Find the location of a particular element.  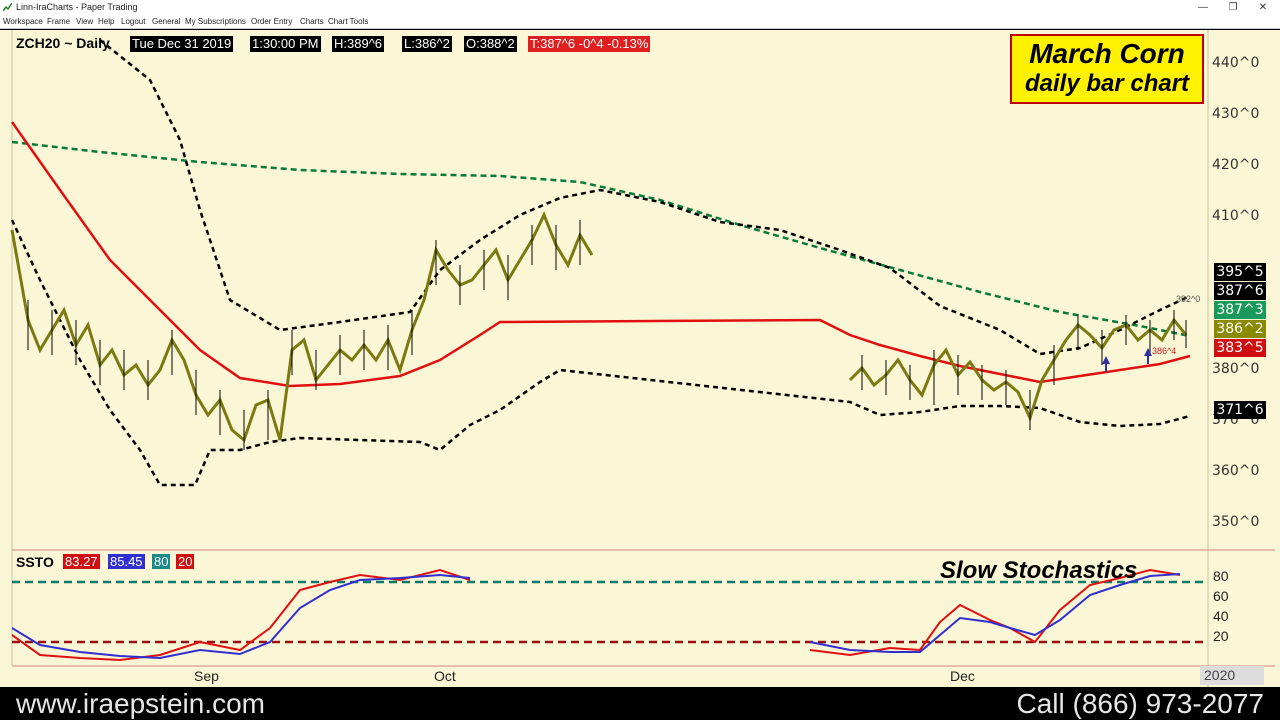

menu-view: View is located at coordinates (84, 21).